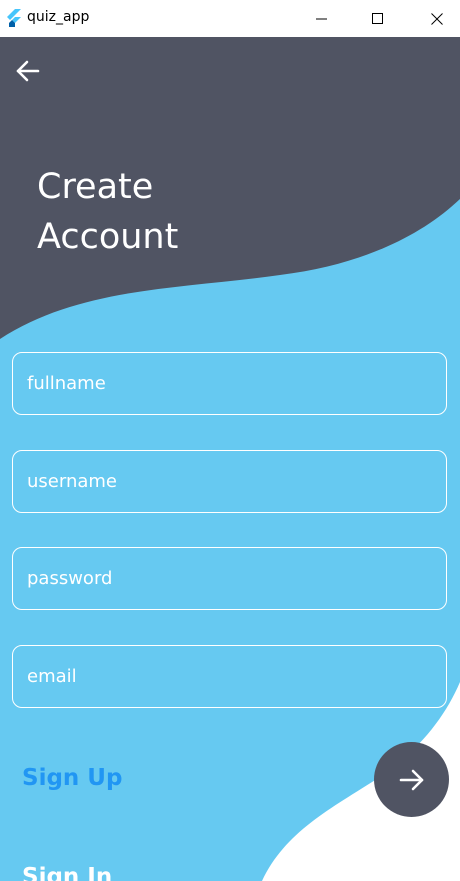 This screenshot has width=460, height=881. I want to click on maximize-icon, so click(377, 18).